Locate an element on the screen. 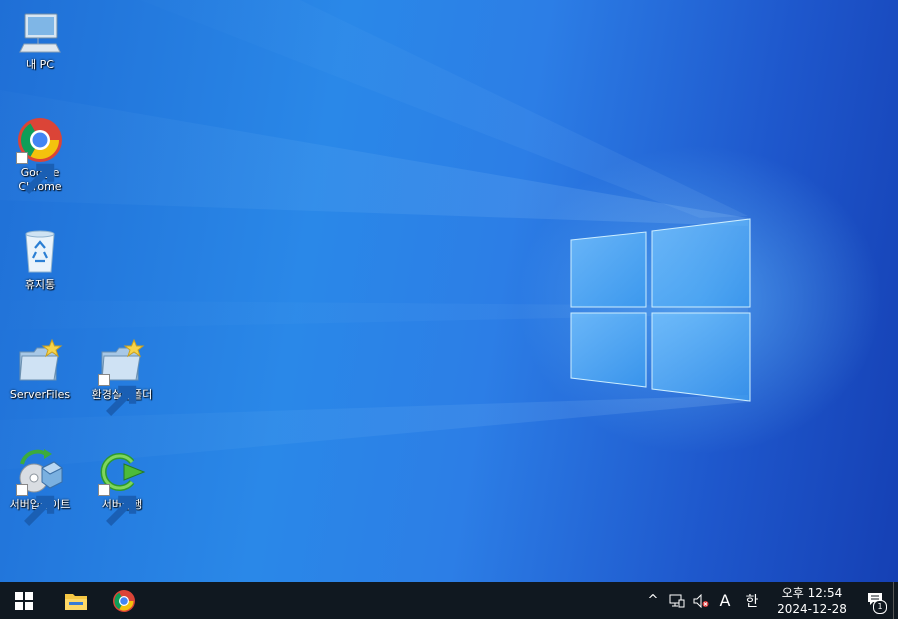  show-desktop-button is located at coordinates (895, 600).